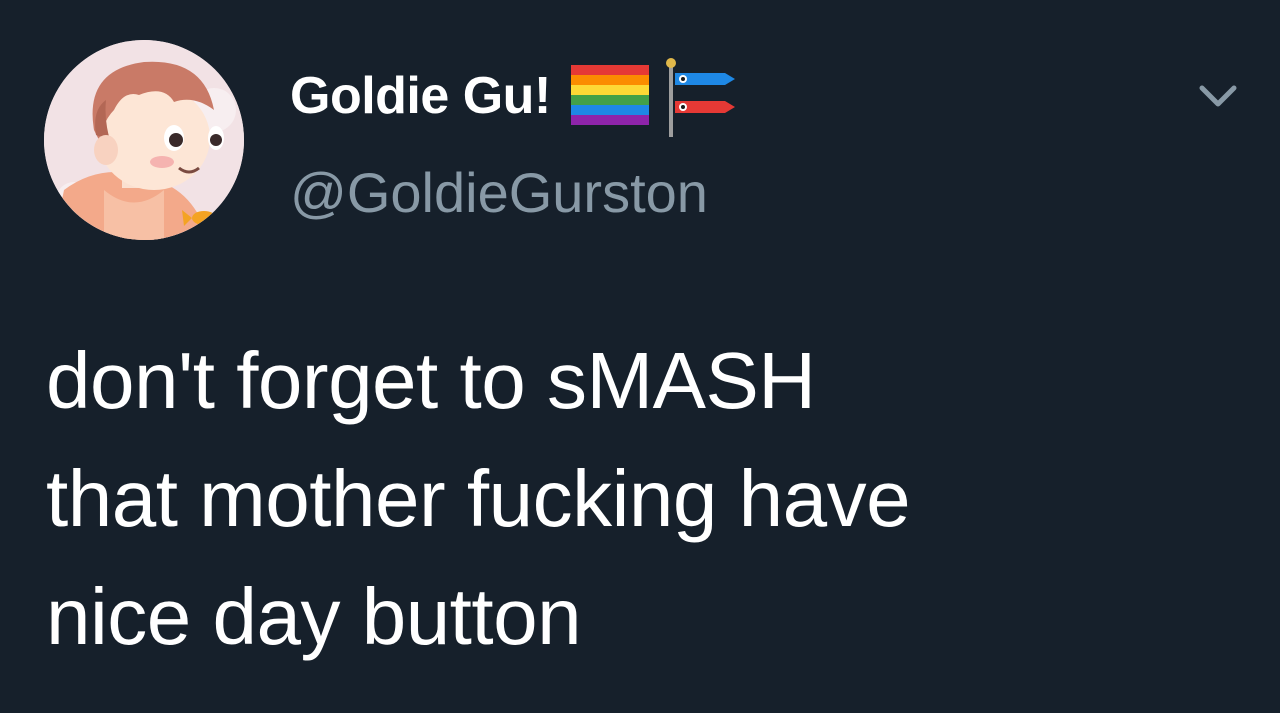 Image resolution: width=1280 pixels, height=713 pixels. Describe the element at coordinates (610, 96) in the screenshot. I see `rainbow-flag-icon` at that location.